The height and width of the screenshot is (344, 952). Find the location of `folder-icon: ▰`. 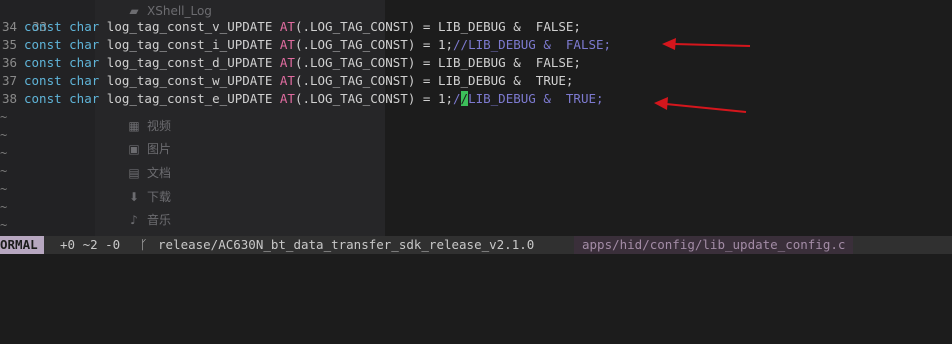

folder-icon: ▰ is located at coordinates (134, 11).